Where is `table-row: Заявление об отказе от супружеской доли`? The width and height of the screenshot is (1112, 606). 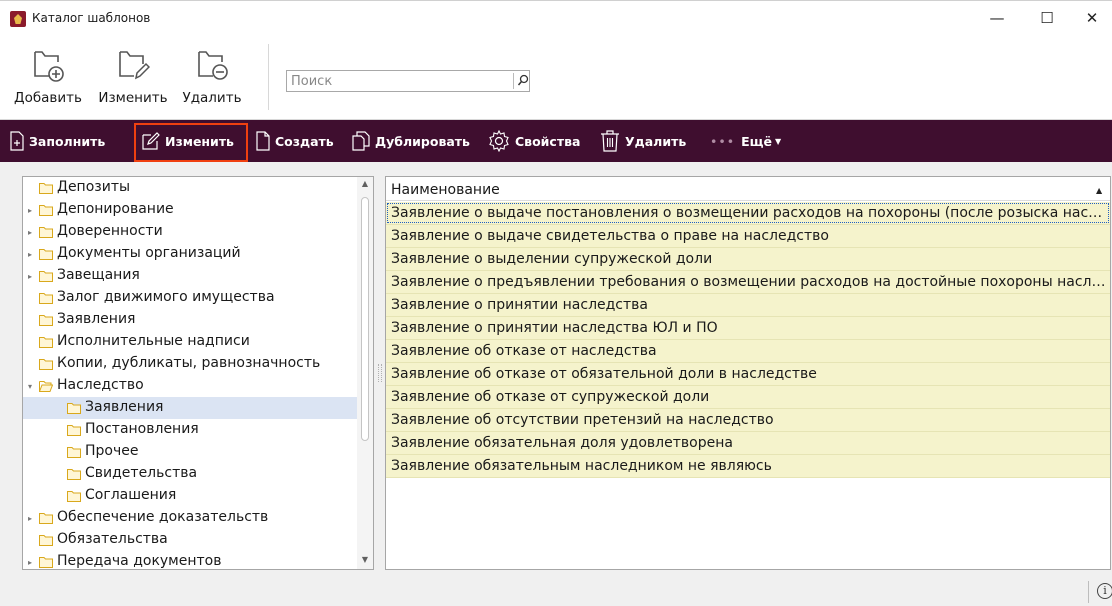
table-row: Заявление об отказе от супружеской доли is located at coordinates (748, 397).